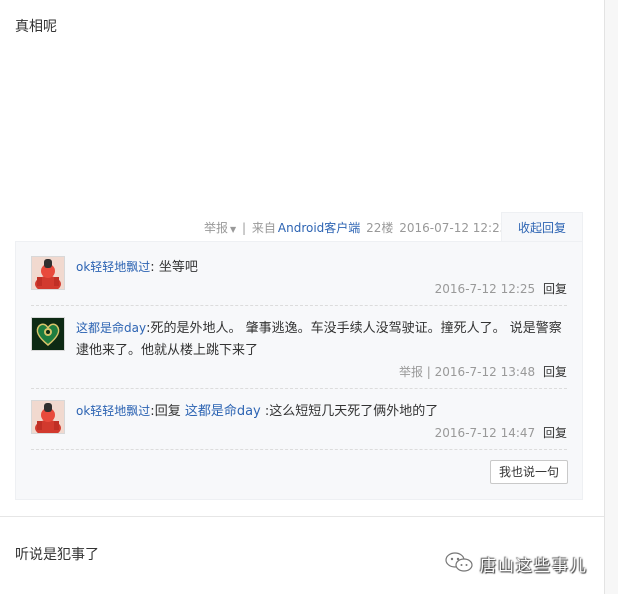 The width and height of the screenshot is (618, 594). Describe the element at coordinates (351, 411) in the screenshot. I see `reply-text: :这么短短几天死了俩外地的了` at that location.